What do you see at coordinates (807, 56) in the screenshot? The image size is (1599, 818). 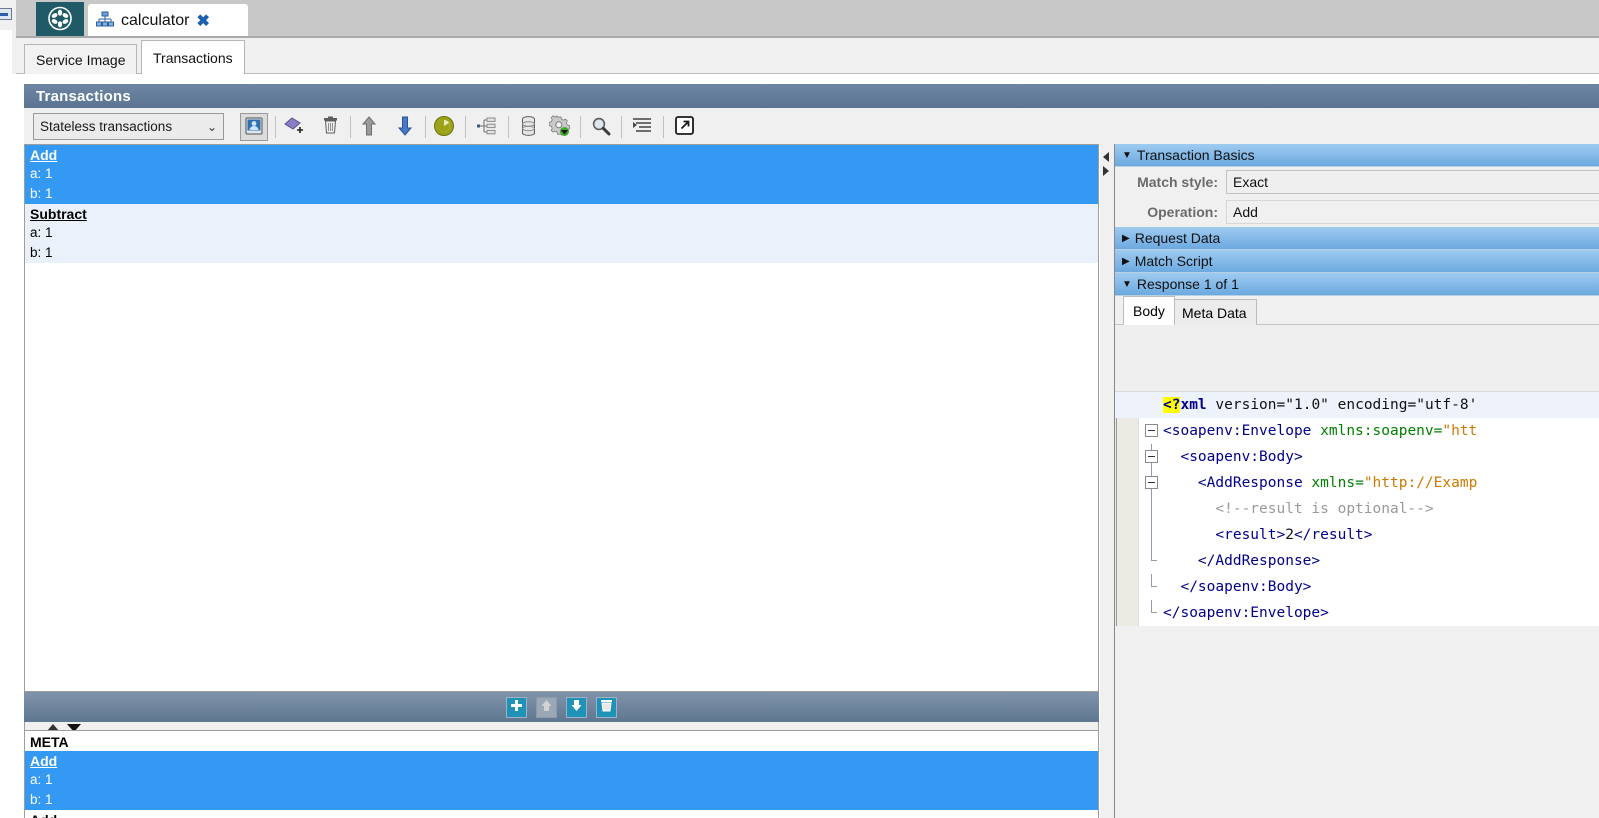 I see `sub-tab-bar: Service Image Transactions` at bounding box center [807, 56].